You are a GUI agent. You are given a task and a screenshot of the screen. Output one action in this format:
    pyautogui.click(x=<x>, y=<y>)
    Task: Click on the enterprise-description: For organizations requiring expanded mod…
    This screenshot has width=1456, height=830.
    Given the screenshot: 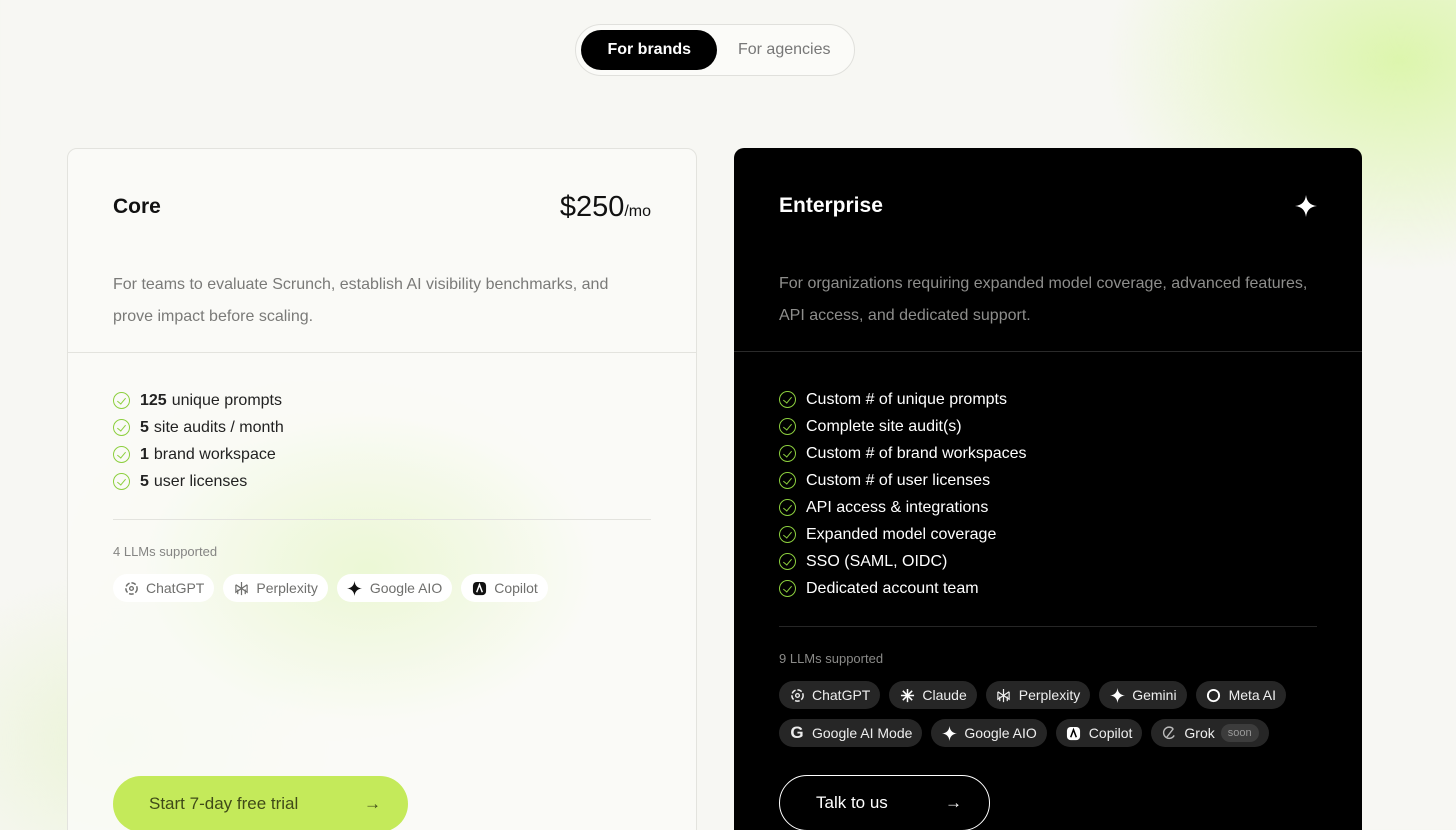 What is the action you would take?
    pyautogui.click(x=1043, y=299)
    